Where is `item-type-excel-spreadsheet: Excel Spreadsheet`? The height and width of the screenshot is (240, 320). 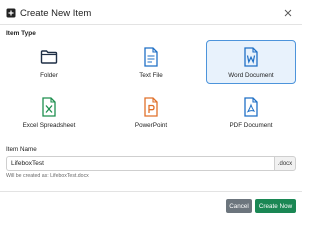
item-type-excel-spreadsheet: Excel Spreadsheet is located at coordinates (49, 112).